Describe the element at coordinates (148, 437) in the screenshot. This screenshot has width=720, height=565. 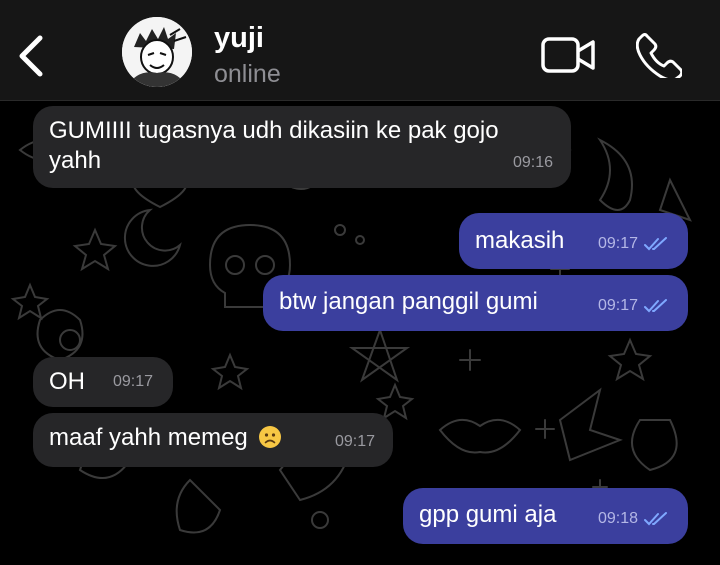
I see `message-text: maaf yahh memeg` at that location.